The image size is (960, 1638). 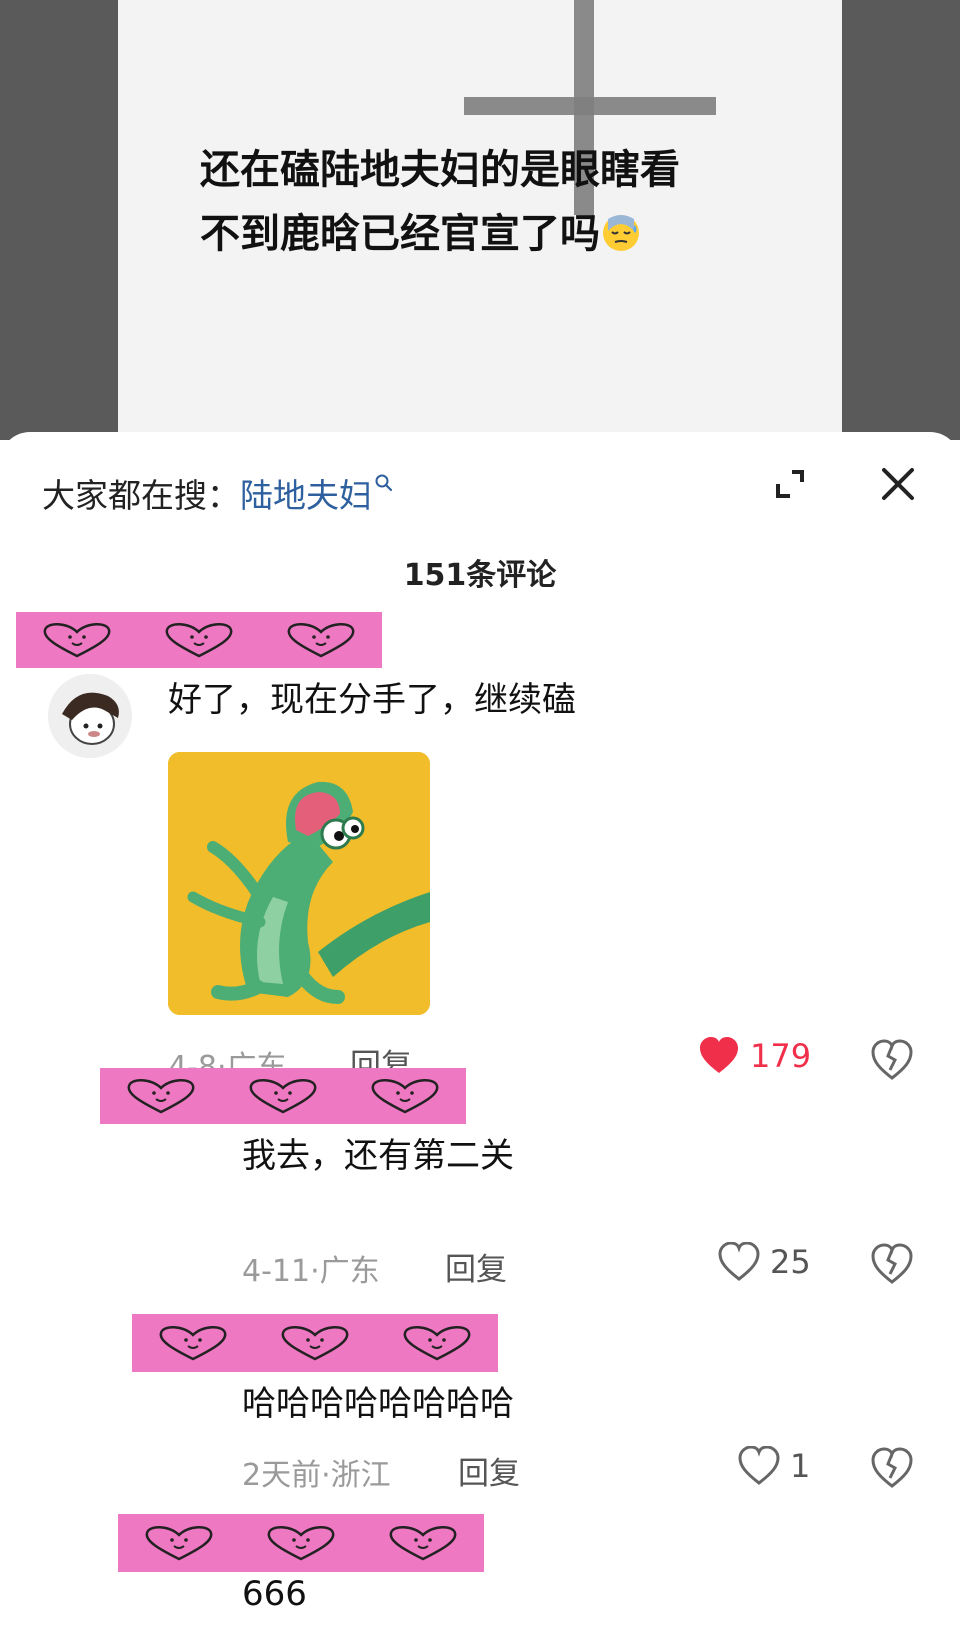 What do you see at coordinates (372, 700) in the screenshot?
I see `comment-text: 好了，现在分手了，继续磕` at bounding box center [372, 700].